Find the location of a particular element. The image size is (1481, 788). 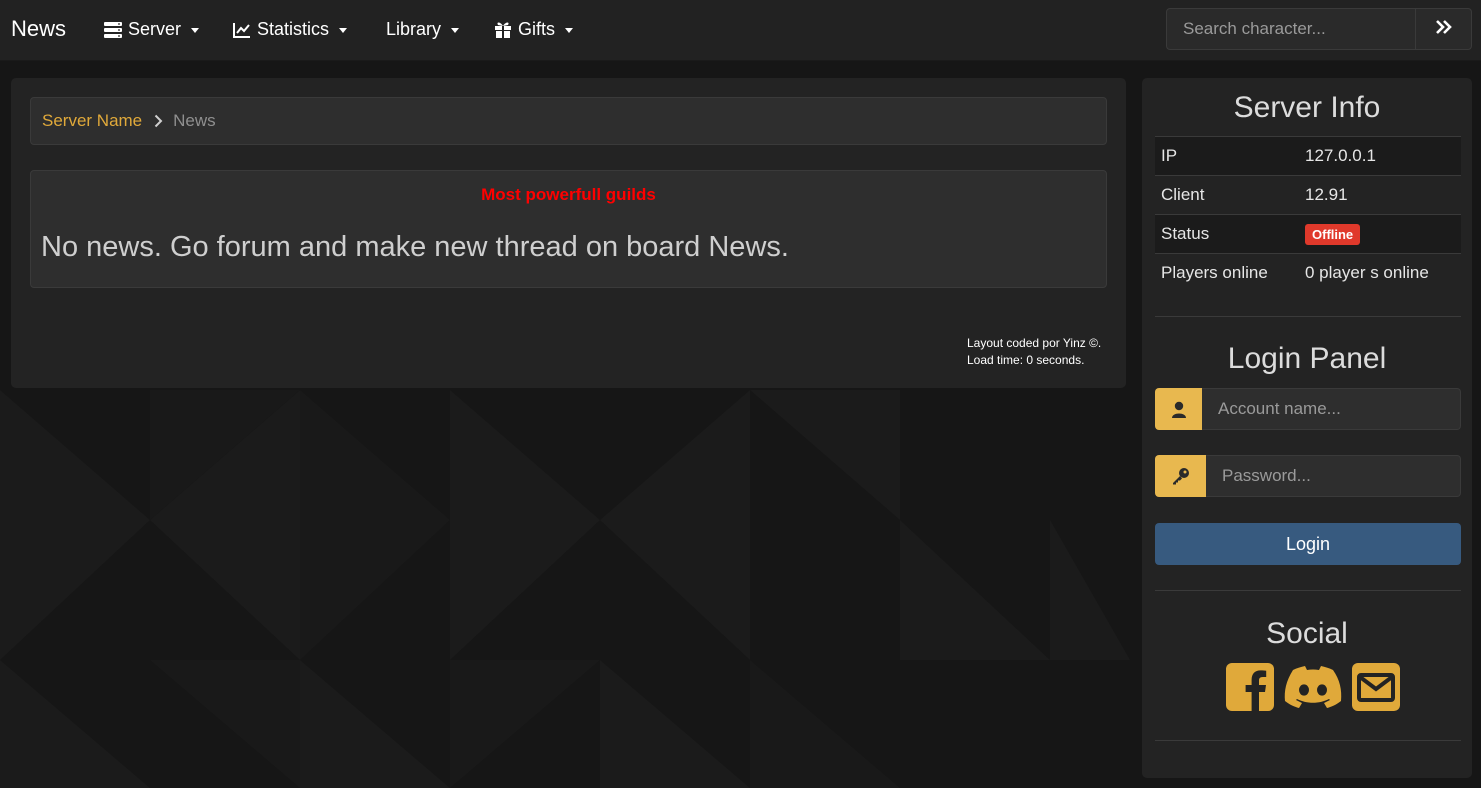

account-input-group is located at coordinates (1308, 409).